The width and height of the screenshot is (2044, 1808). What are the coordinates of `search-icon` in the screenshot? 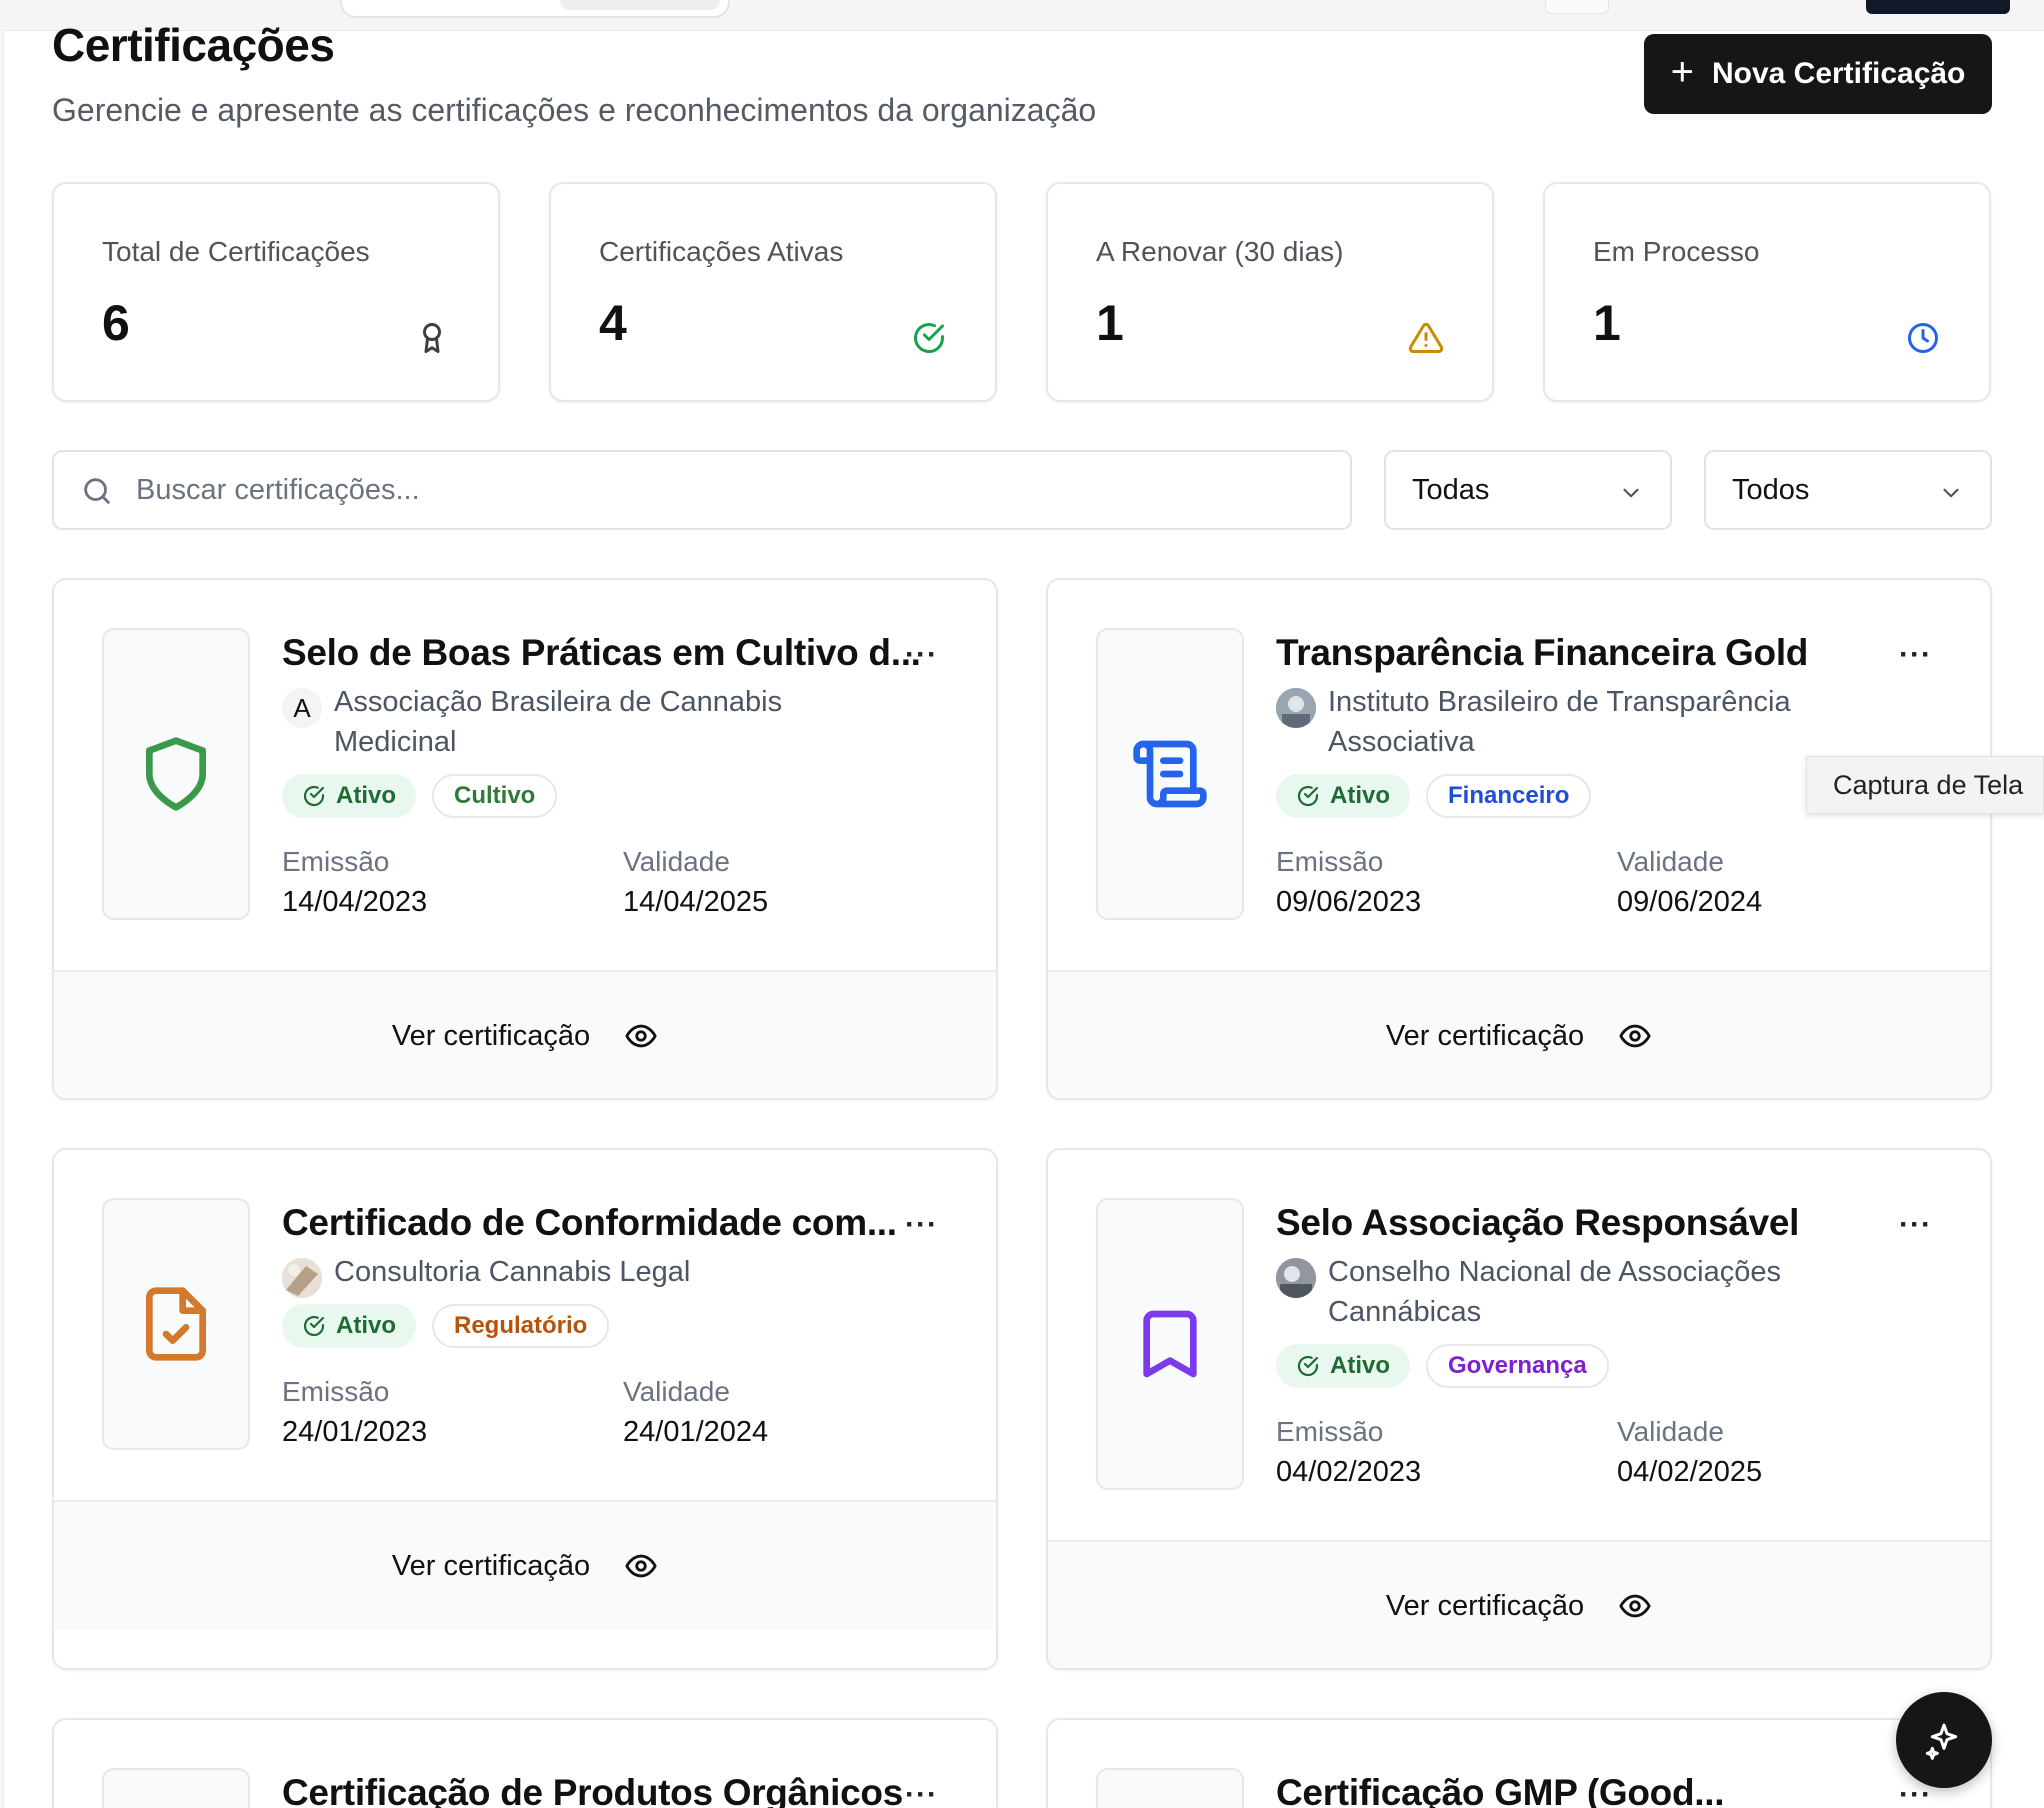 It's located at (97, 491).